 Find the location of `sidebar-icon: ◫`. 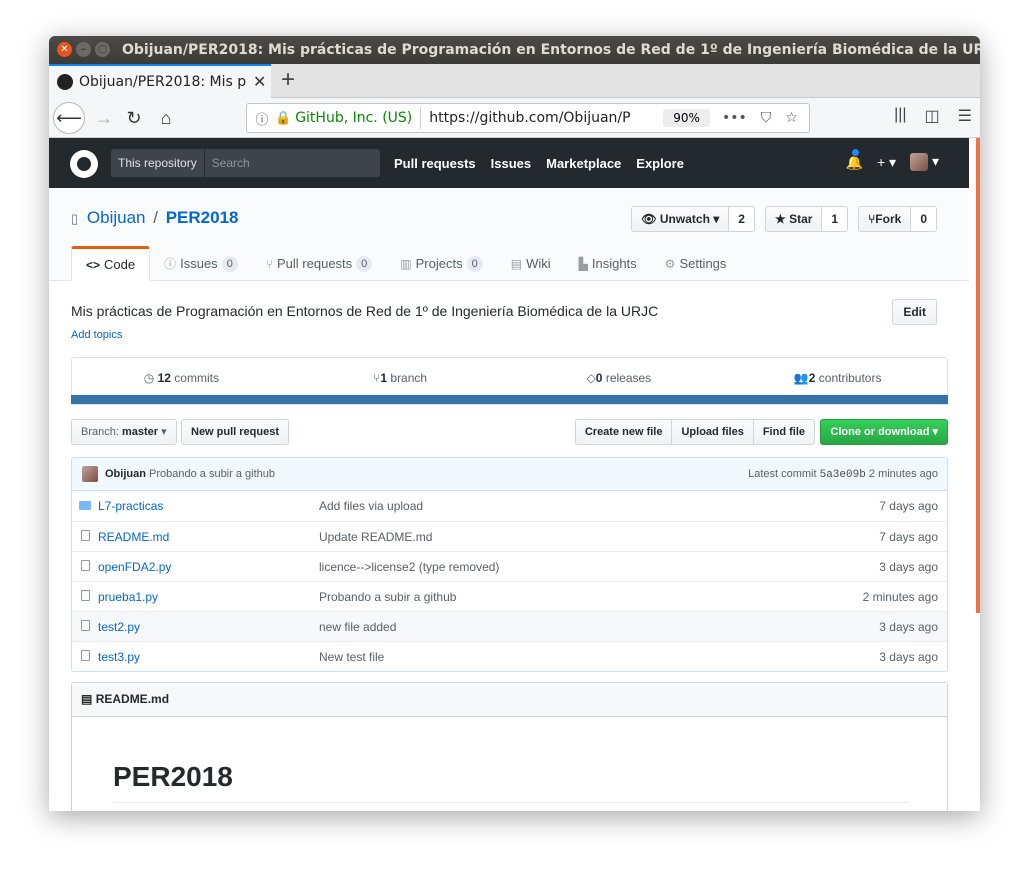

sidebar-icon: ◫ is located at coordinates (932, 116).